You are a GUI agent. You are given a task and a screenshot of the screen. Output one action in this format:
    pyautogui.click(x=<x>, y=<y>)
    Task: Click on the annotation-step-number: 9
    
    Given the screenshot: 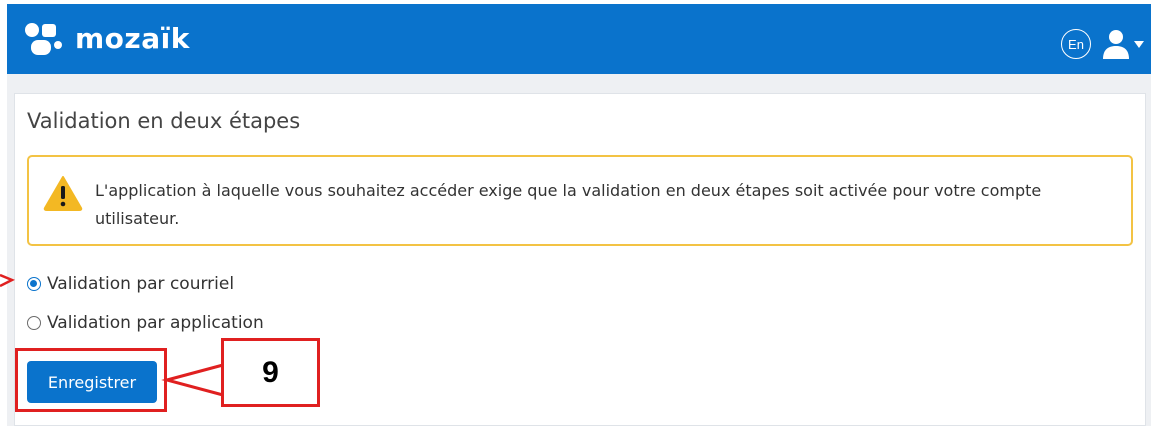 What is the action you would take?
    pyautogui.click(x=270, y=372)
    